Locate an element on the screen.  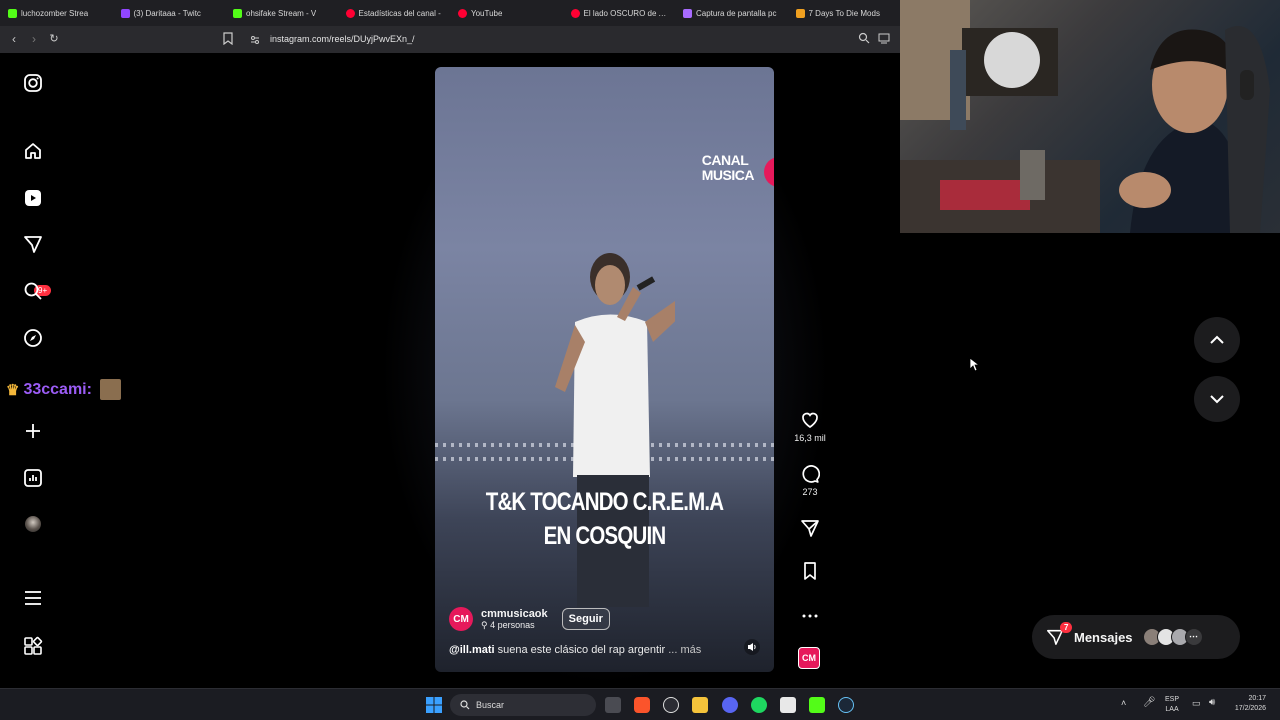
discord-icon is located at coordinates (730, 705).